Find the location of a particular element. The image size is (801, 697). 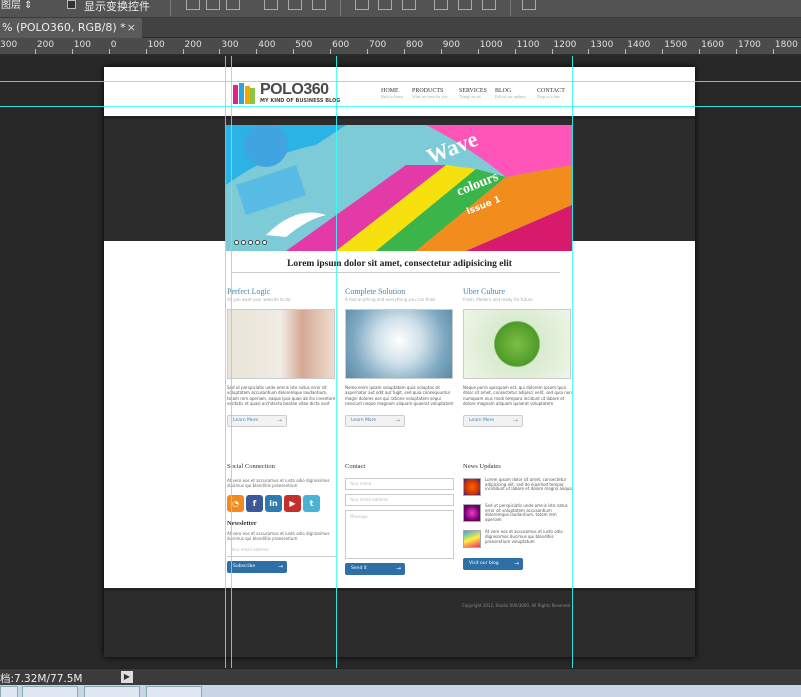

ruler-label: 1600 is located at coordinates (712, 45).